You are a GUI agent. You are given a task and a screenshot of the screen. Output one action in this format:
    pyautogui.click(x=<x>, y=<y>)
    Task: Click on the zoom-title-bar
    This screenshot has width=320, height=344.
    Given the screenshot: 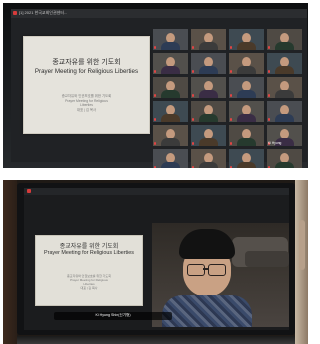 What is the action you would take?
    pyautogui.click(x=156, y=191)
    